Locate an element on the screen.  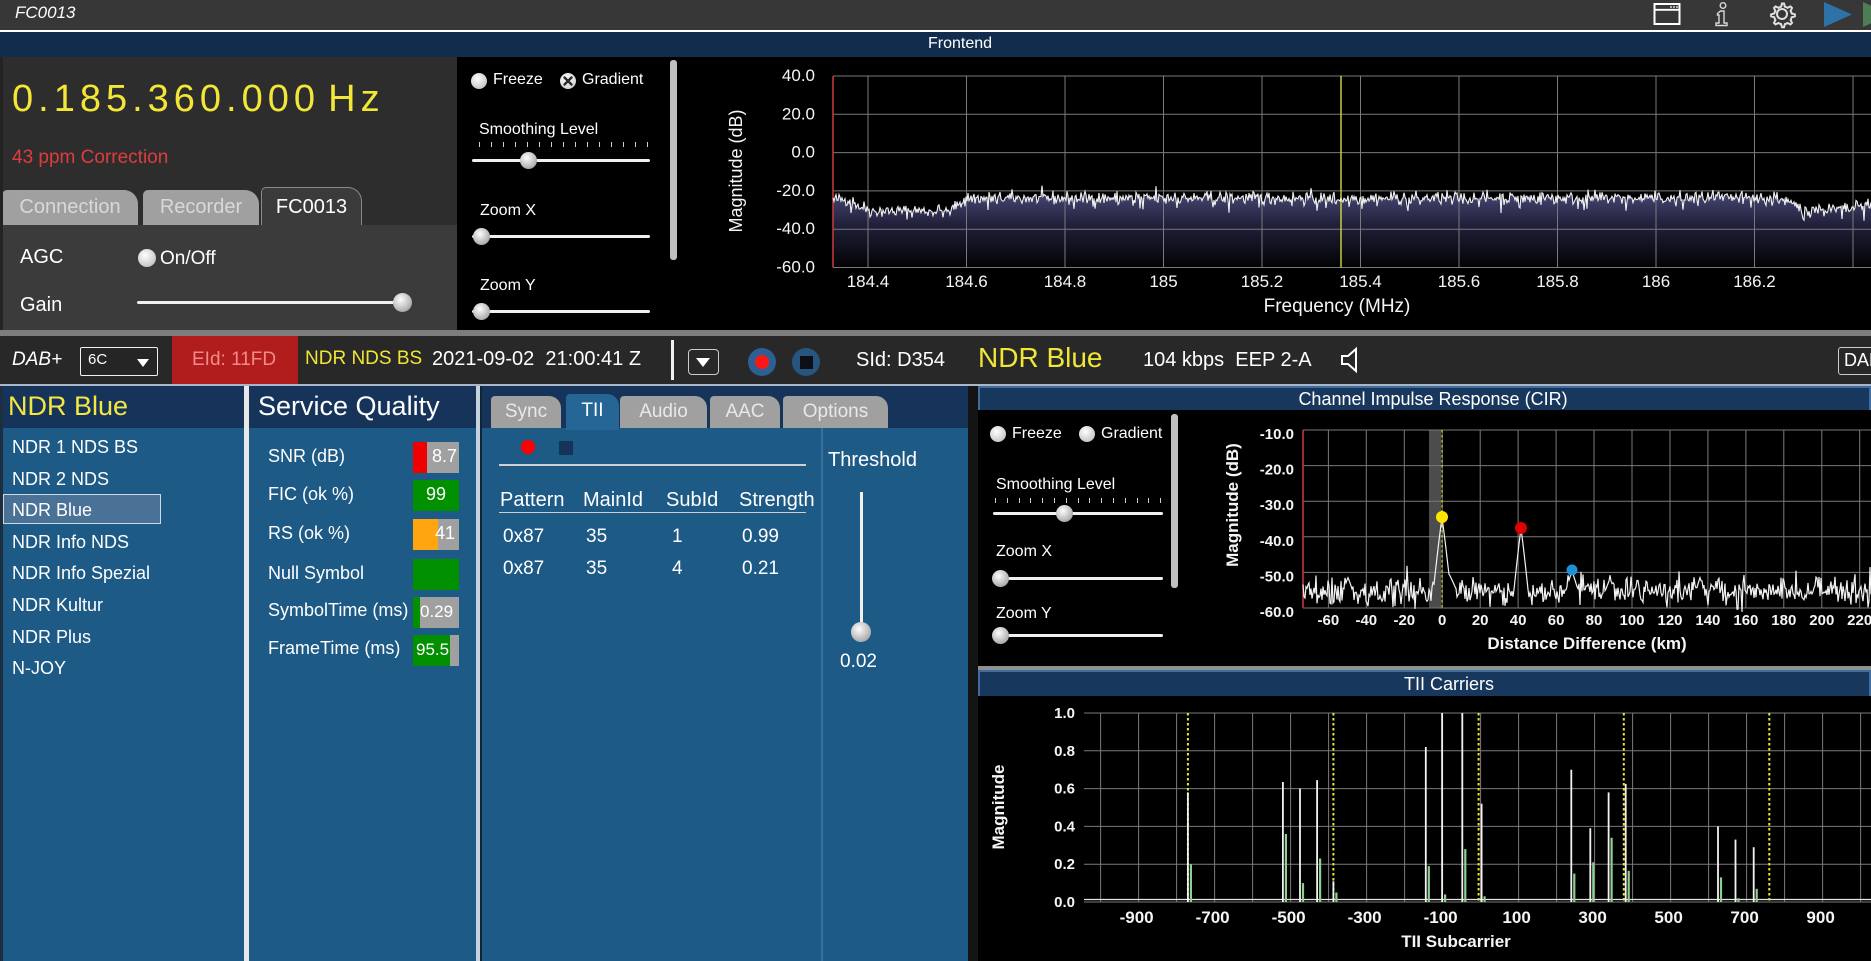
svg-text: 40 is located at coordinates (1518, 620).